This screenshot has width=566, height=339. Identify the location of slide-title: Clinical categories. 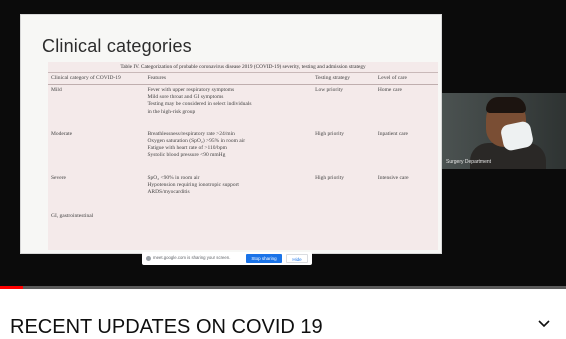
(117, 46).